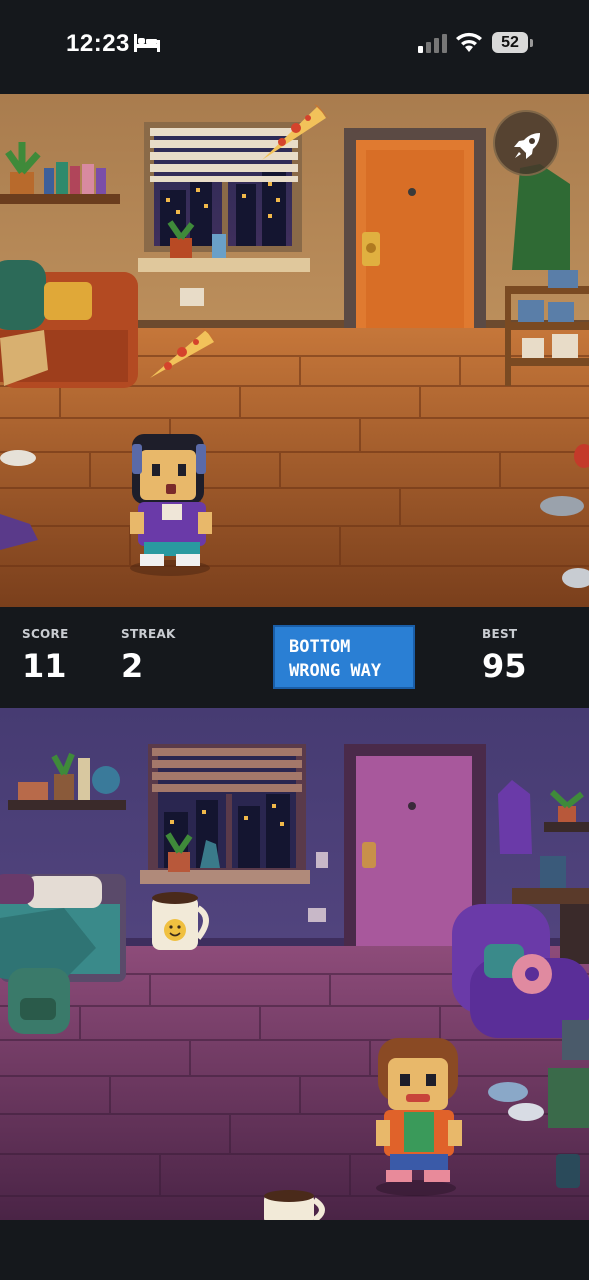 The image size is (589, 1280). Describe the element at coordinates (335, 671) in the screenshot. I see `banner-line-2: WRONG WAY` at that location.